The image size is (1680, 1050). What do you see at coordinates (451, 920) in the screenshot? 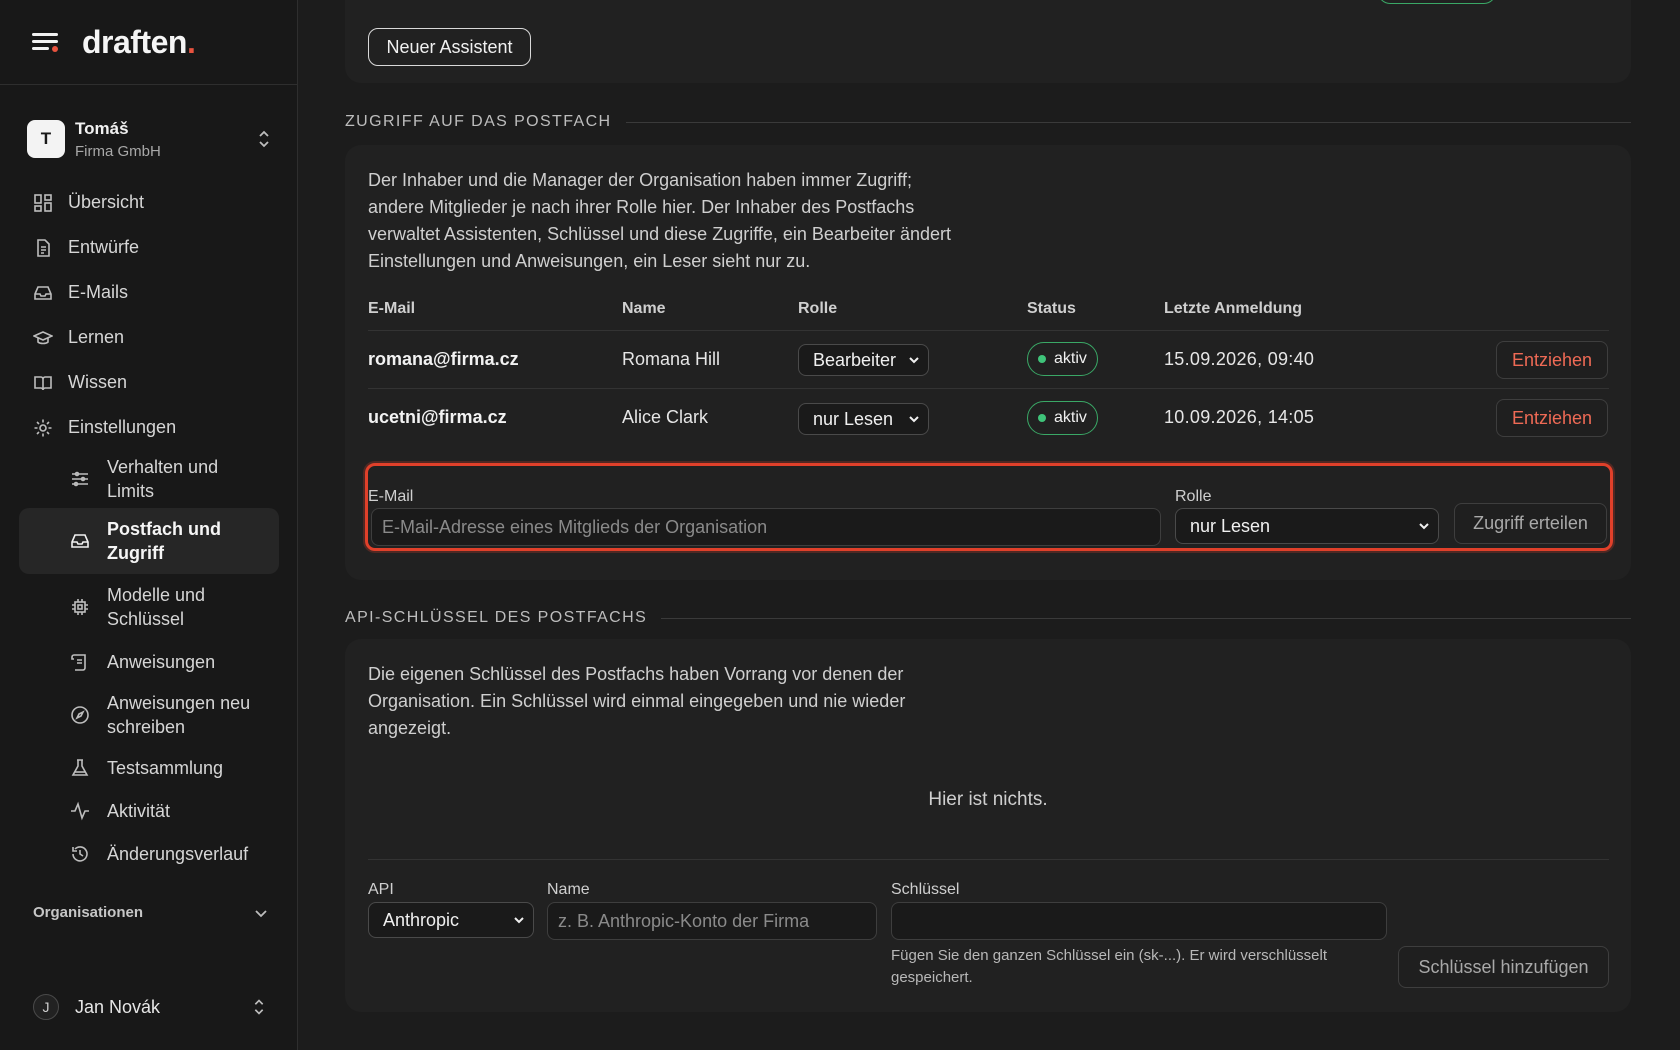
I see `api-select: Anthropic` at bounding box center [451, 920].